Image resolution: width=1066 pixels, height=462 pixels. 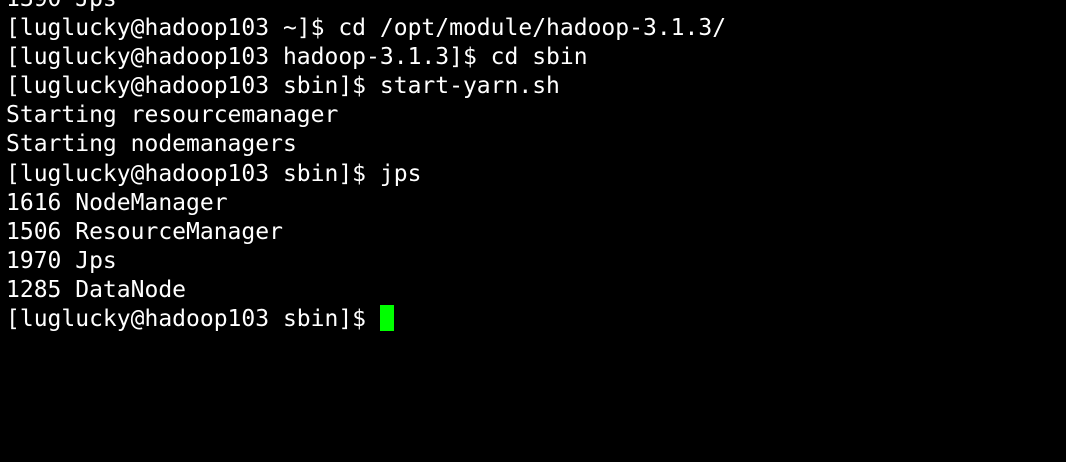 I want to click on terminal-line: 1970 Jps, so click(x=61, y=260).